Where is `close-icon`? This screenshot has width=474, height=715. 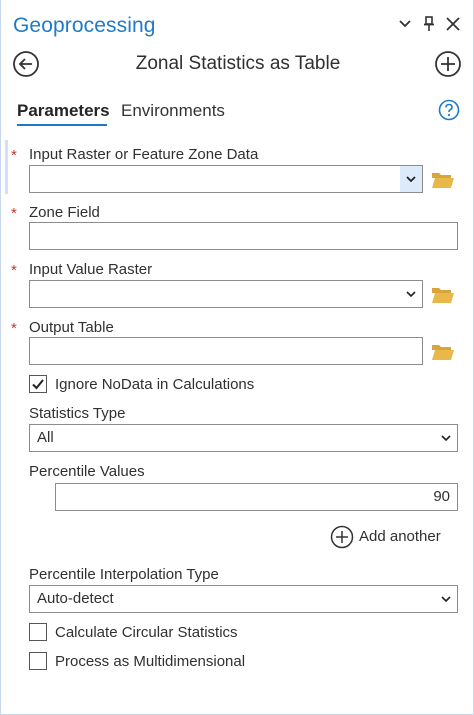
close-icon is located at coordinates (453, 24).